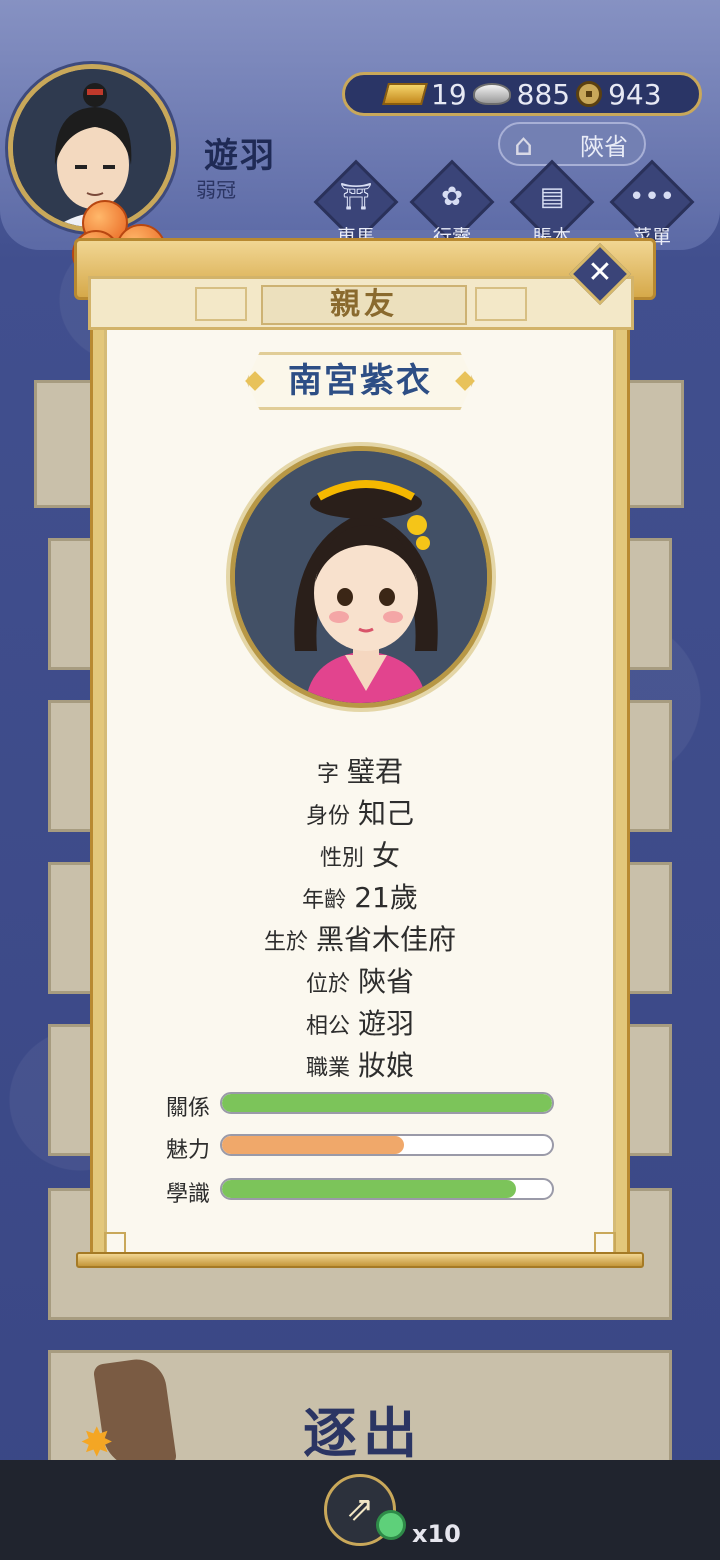 This screenshot has height=1560, width=720. What do you see at coordinates (405, 94) in the screenshot?
I see `gold-ingot-icon` at bounding box center [405, 94].